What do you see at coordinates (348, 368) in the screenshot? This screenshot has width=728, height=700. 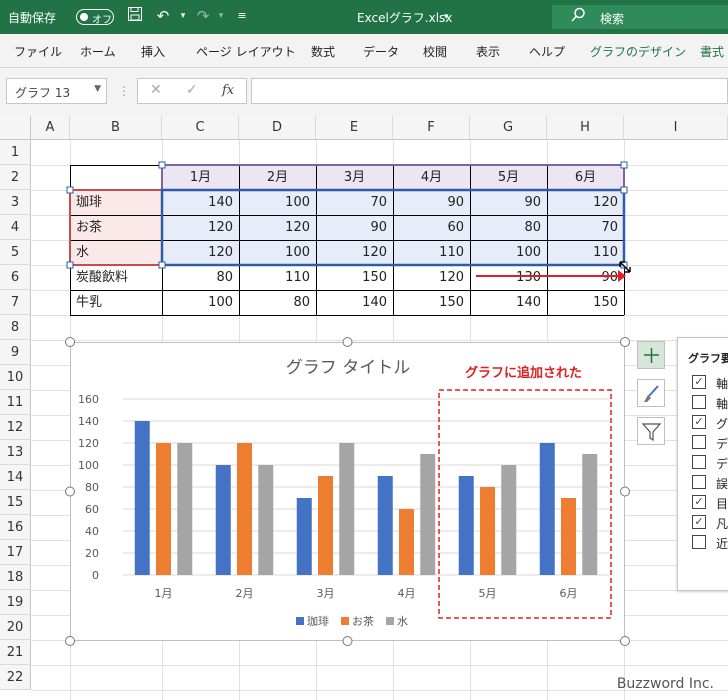 I see `chart-title: グラフ タイトル` at bounding box center [348, 368].